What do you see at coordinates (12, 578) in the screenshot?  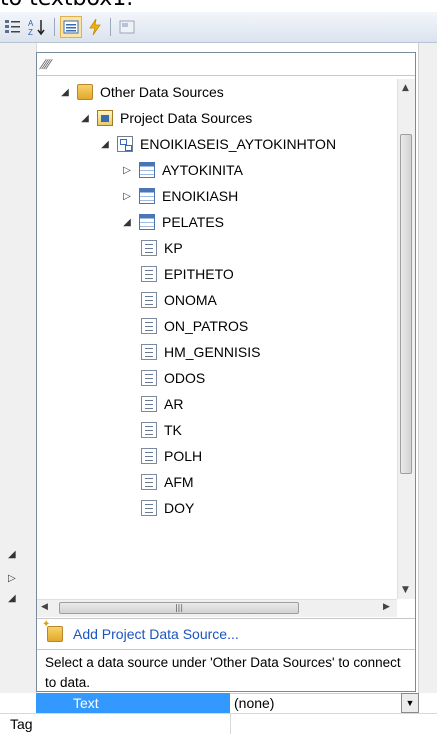 I see `expand-triangle-icon: ▷` at bounding box center [12, 578].